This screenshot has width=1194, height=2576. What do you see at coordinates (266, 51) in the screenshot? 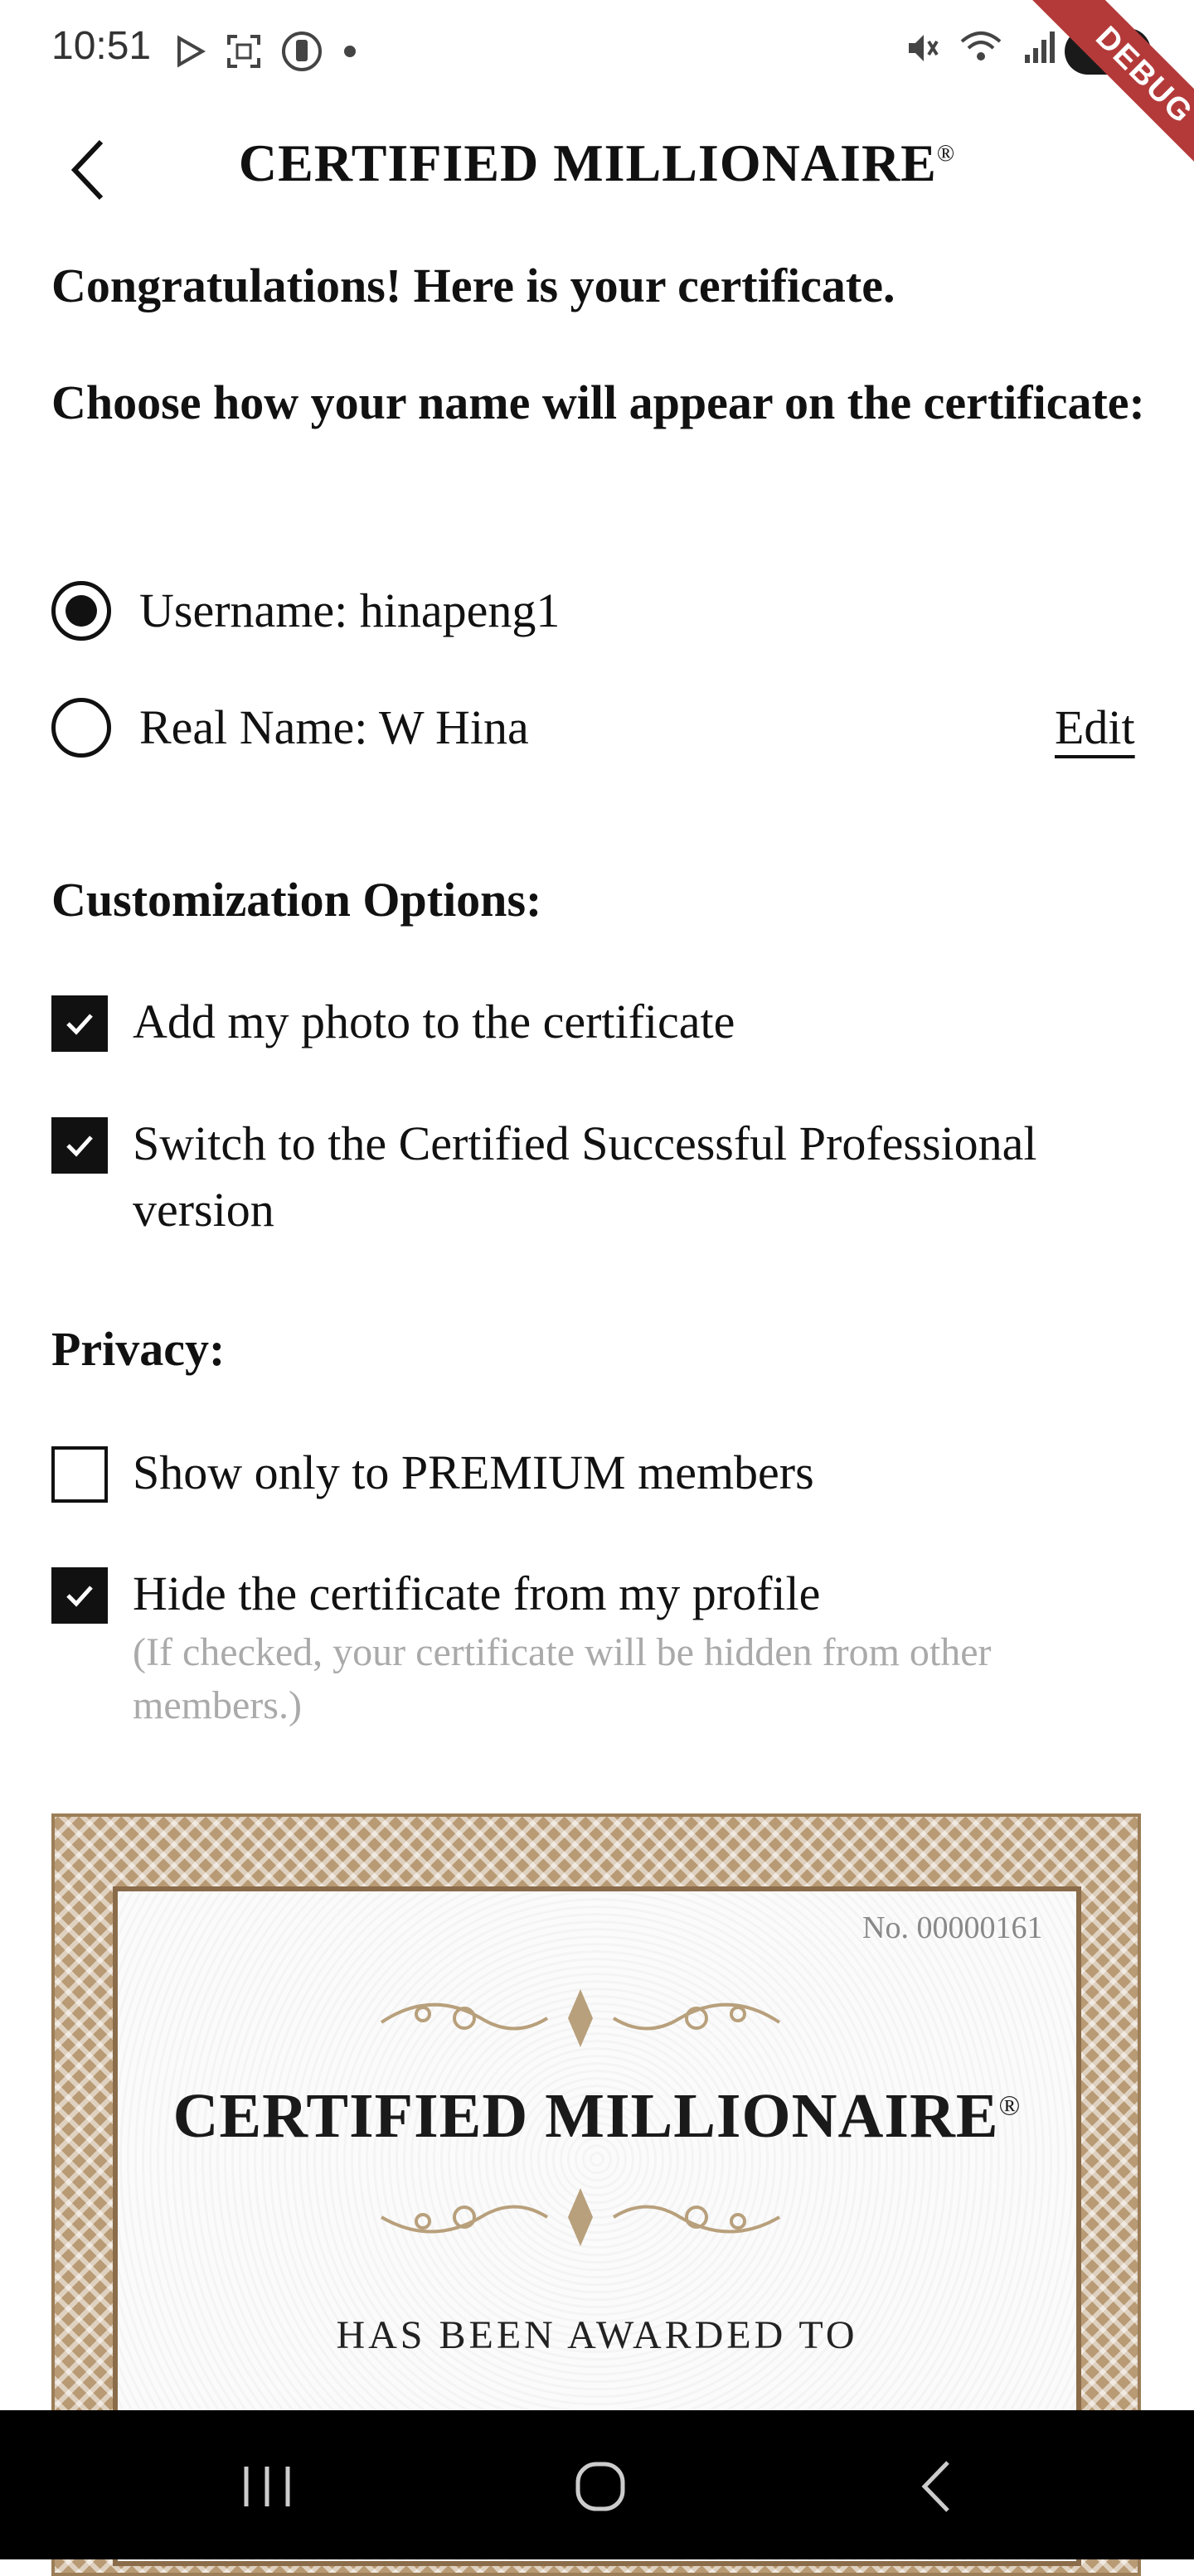
I see `status-icons-left` at bounding box center [266, 51].